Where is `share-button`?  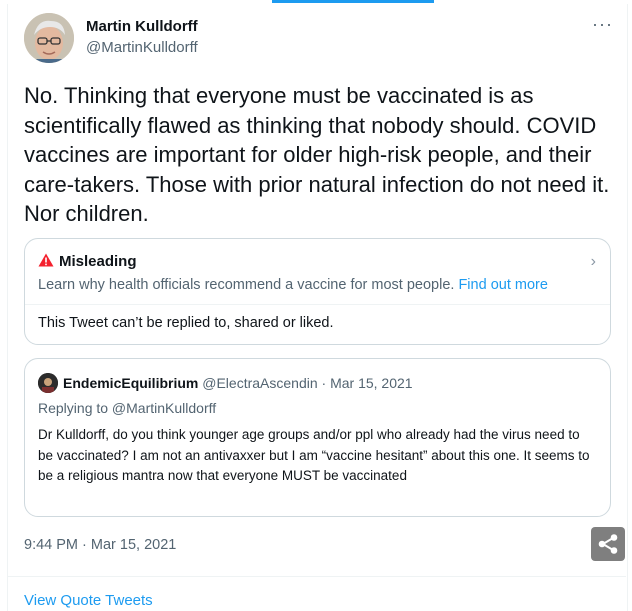
share-button is located at coordinates (608, 544).